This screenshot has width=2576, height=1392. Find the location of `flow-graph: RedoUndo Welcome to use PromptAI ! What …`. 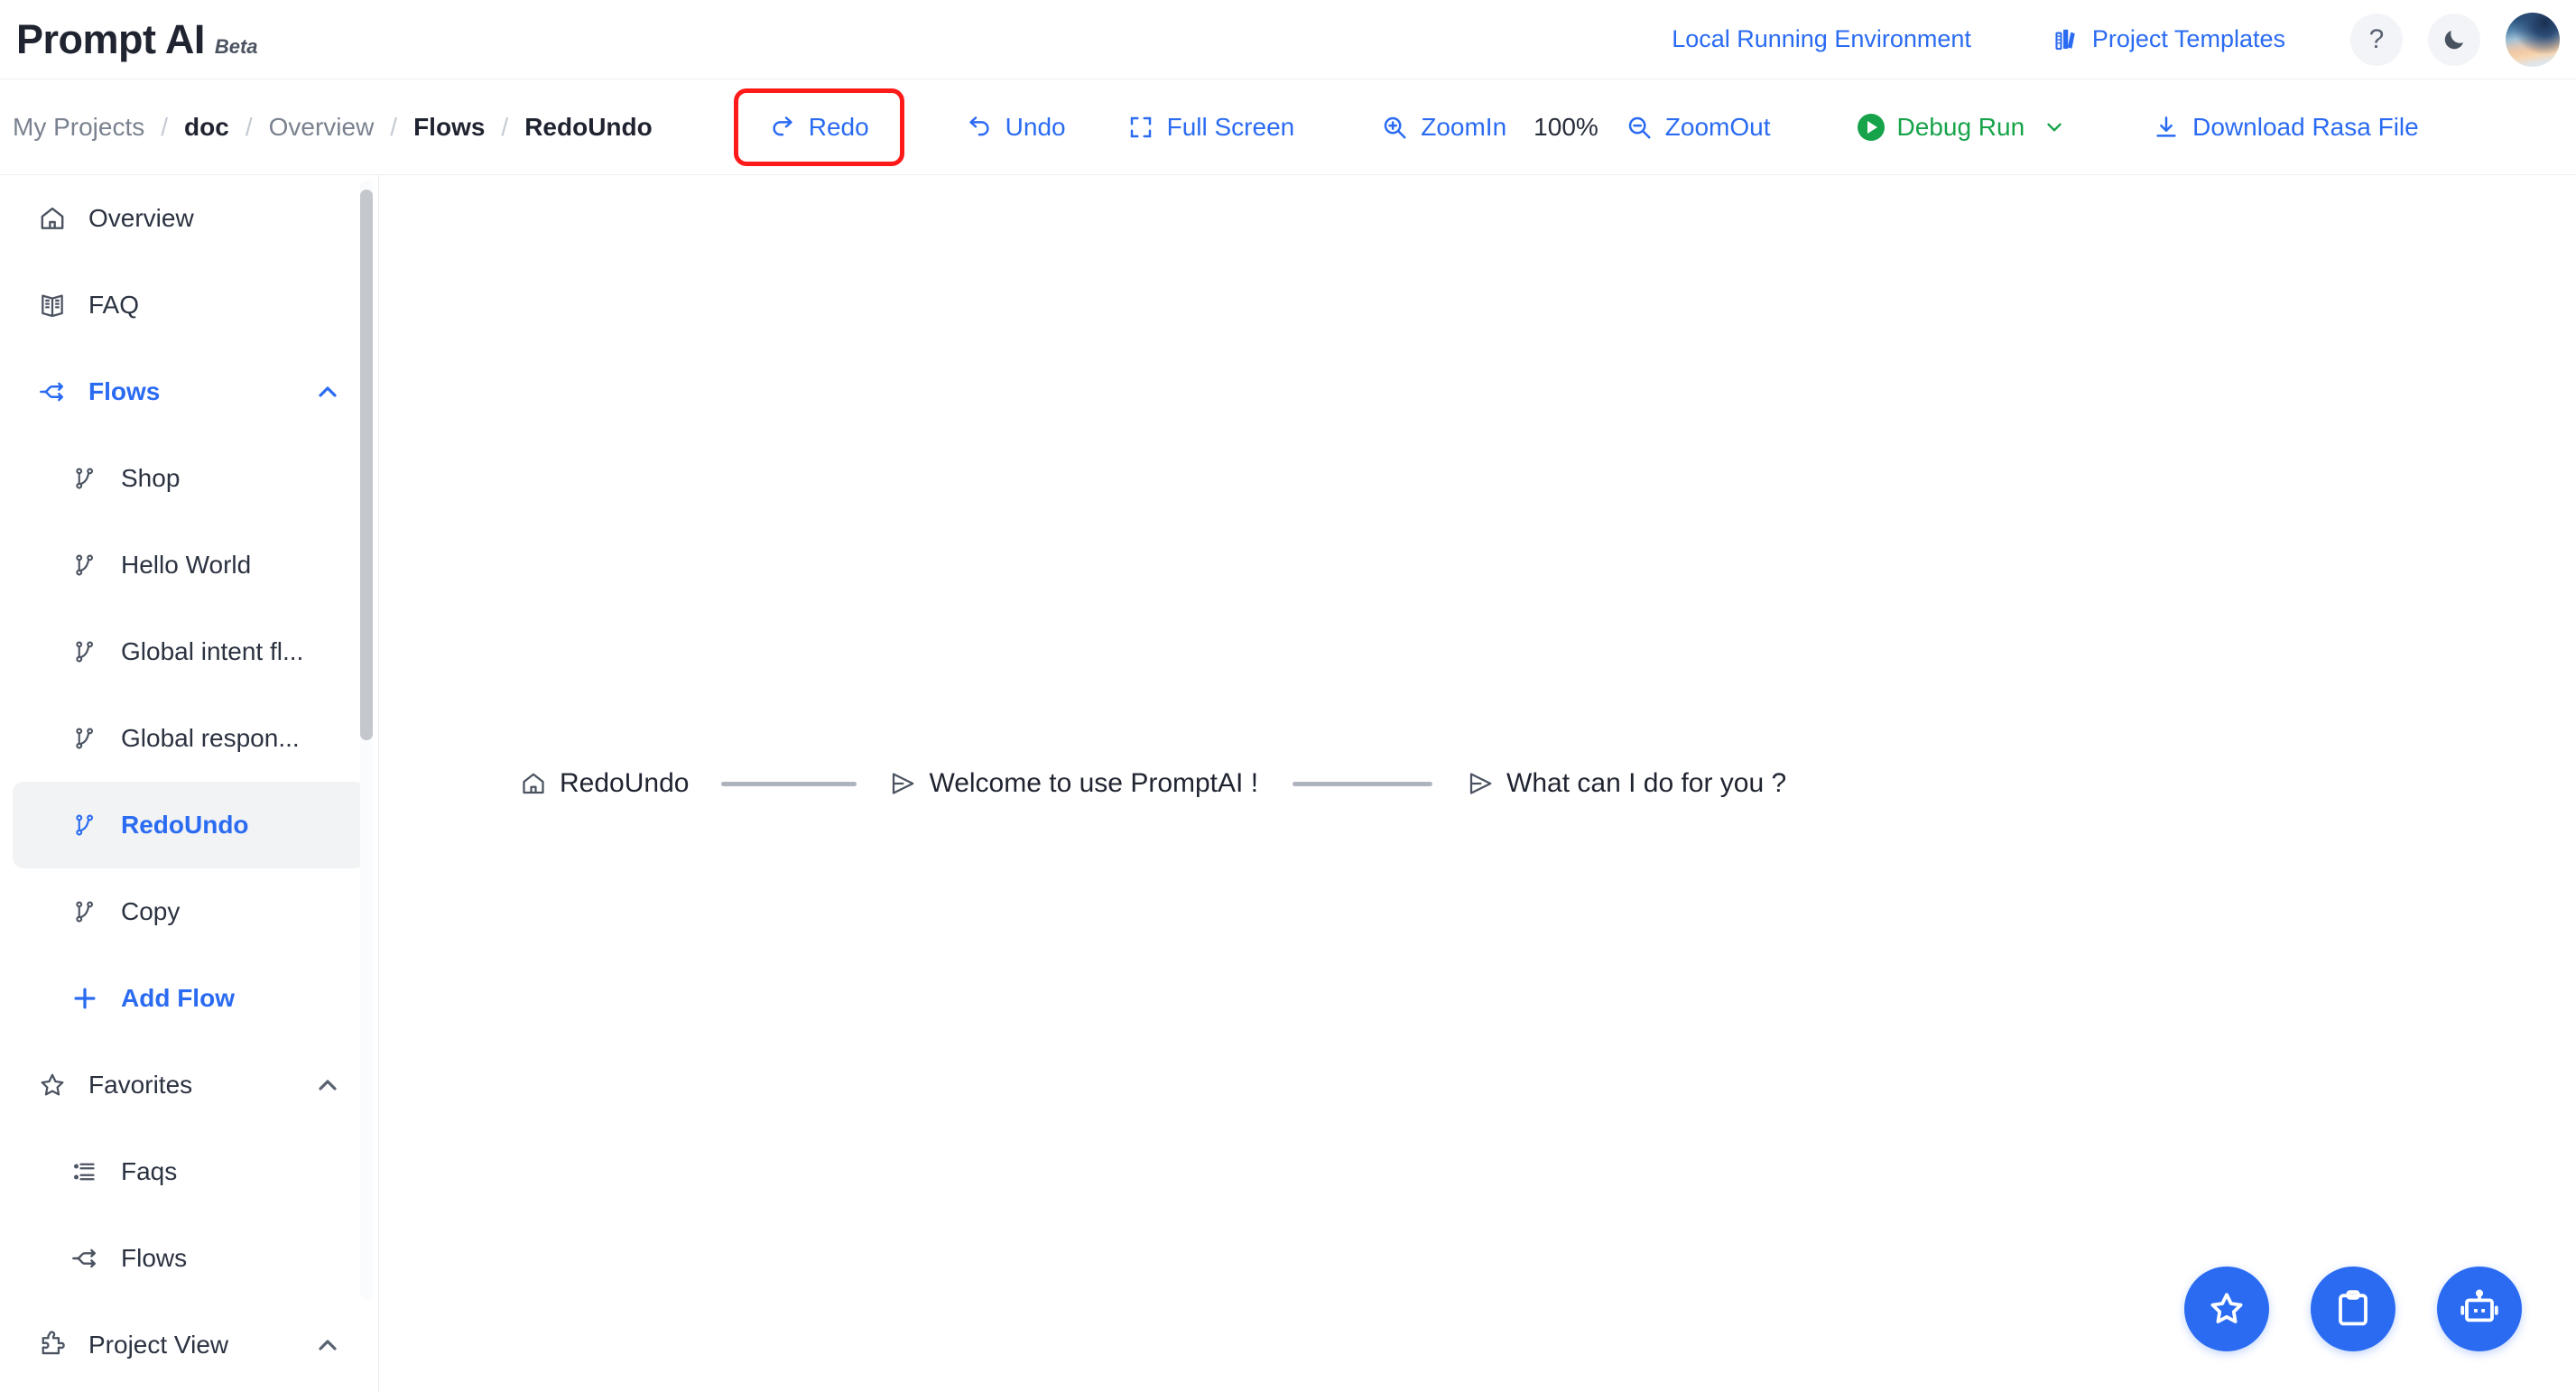

flow-graph: RedoUndo Welcome to use PromptAI ! What … is located at coordinates (1153, 784).